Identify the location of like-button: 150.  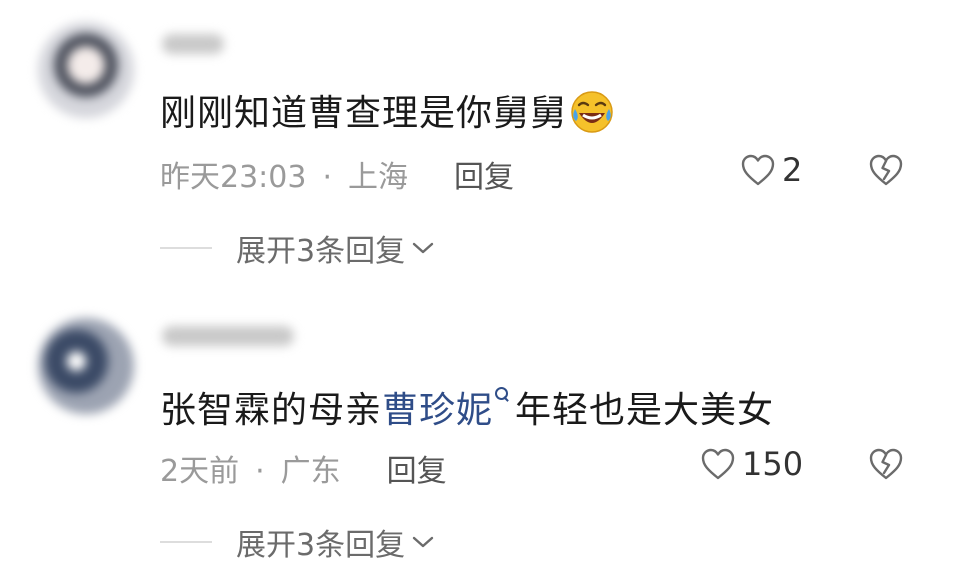
(751, 464).